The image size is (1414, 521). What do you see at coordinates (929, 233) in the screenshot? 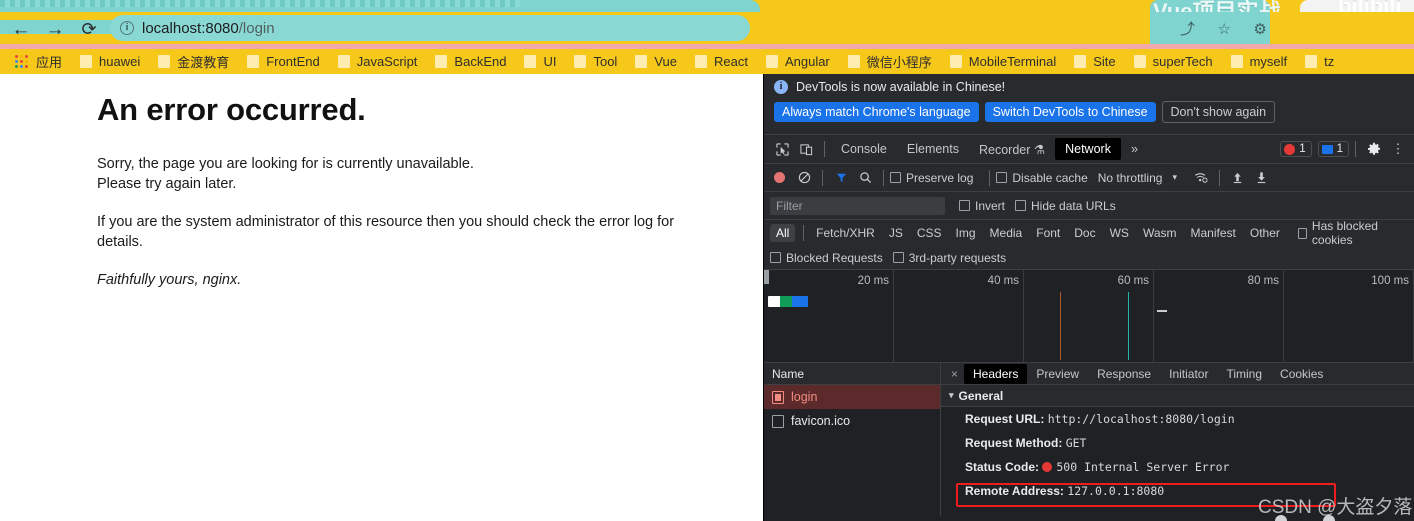
I see `type-filter-css: CSS` at bounding box center [929, 233].